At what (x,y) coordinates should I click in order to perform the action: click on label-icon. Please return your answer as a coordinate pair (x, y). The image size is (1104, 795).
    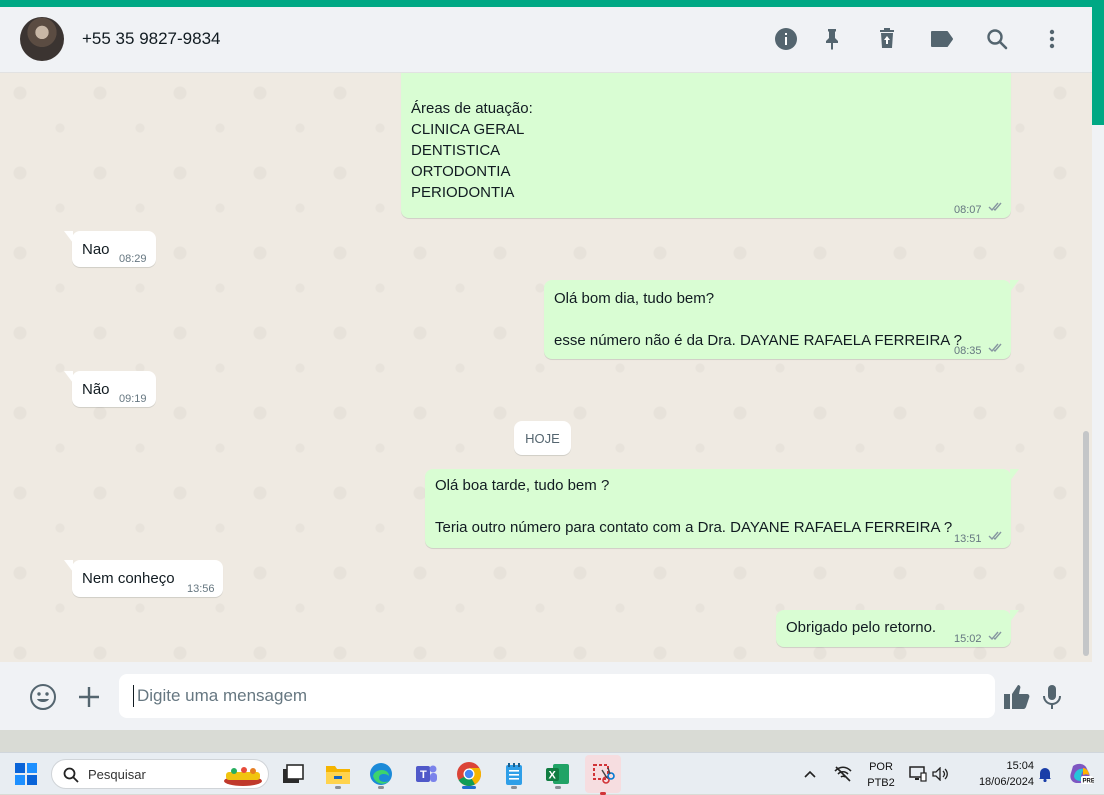
    Looking at the image, I should click on (942, 39).